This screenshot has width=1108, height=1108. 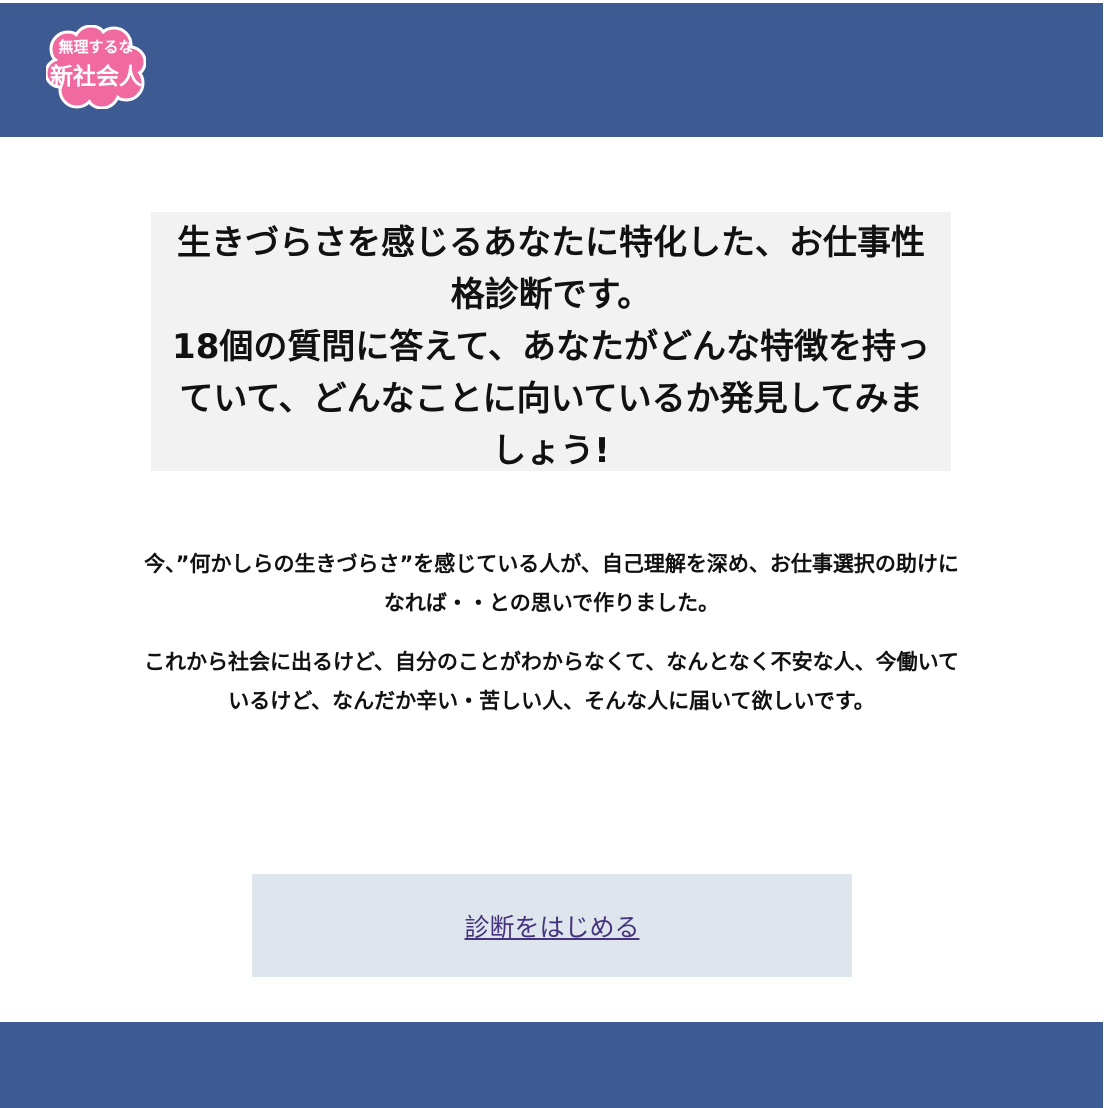 What do you see at coordinates (551, 399) in the screenshot?
I see `hero-line-4: ていて、どんなことに向いているか発見してみま` at bounding box center [551, 399].